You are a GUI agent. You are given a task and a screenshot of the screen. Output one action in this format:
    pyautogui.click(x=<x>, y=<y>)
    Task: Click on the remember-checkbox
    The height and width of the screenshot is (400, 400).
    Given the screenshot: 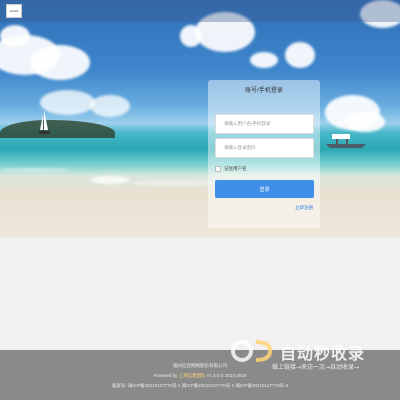 What is the action you would take?
    pyautogui.click(x=218, y=169)
    